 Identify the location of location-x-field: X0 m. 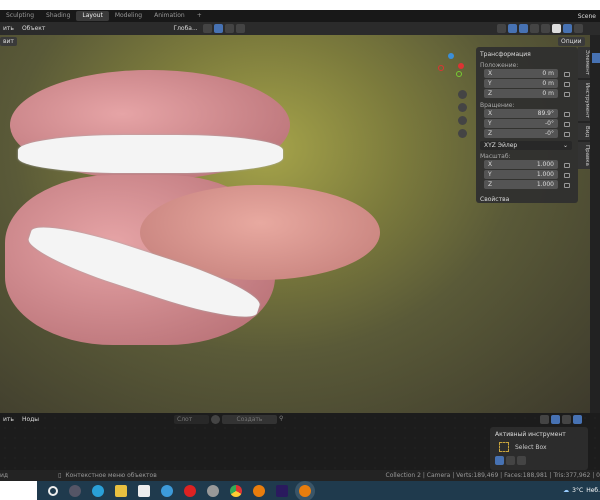
(521, 73).